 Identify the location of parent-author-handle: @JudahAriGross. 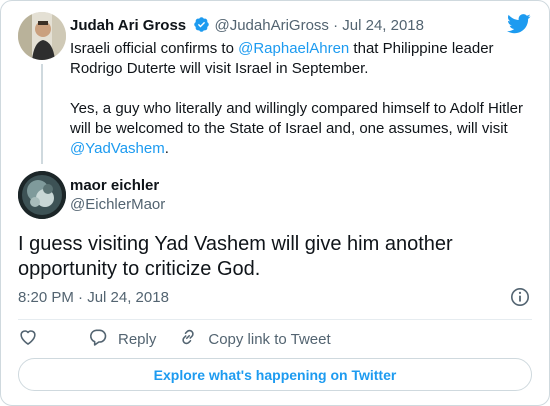
(271, 25).